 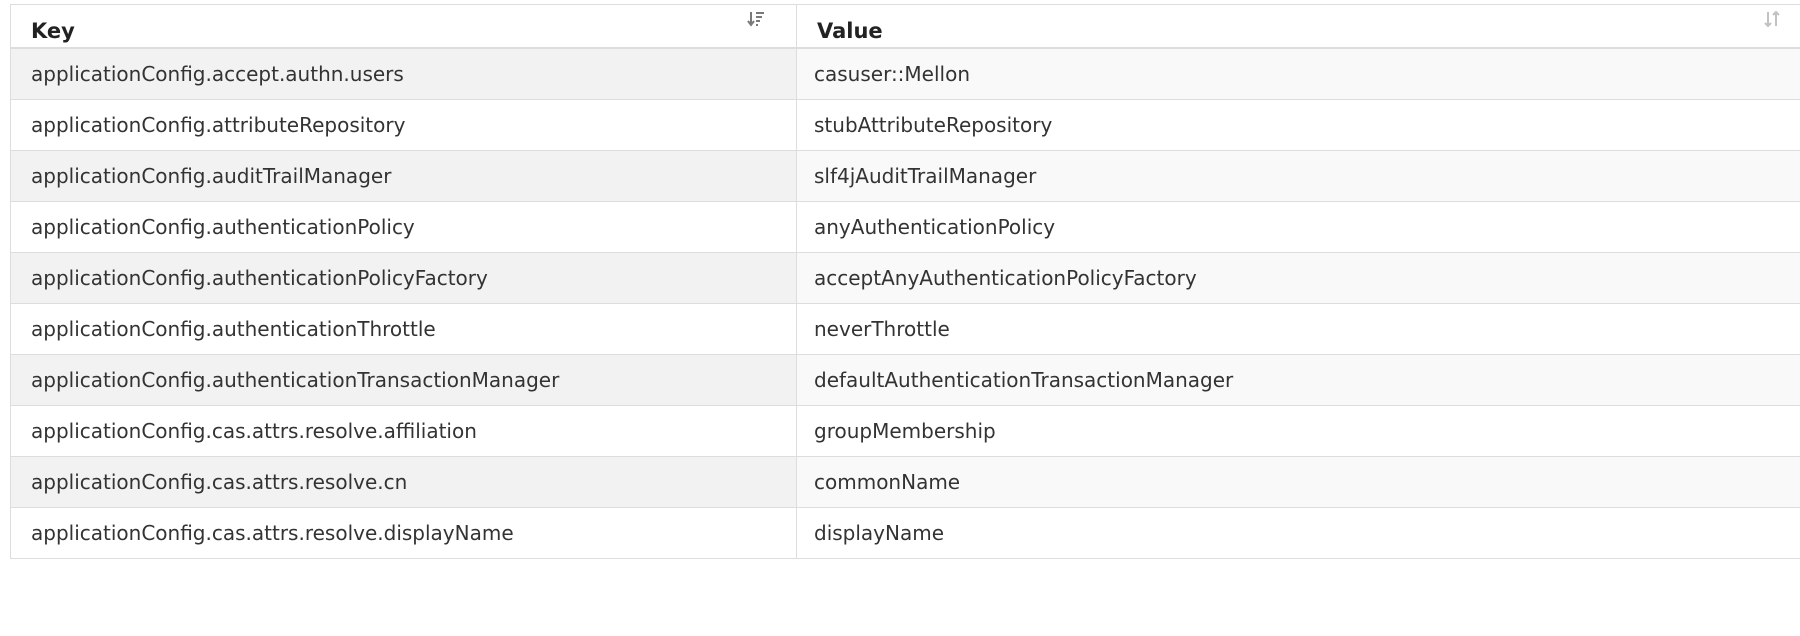 I want to click on cell-value: anyAuthenticationPolicy, so click(x=1298, y=227).